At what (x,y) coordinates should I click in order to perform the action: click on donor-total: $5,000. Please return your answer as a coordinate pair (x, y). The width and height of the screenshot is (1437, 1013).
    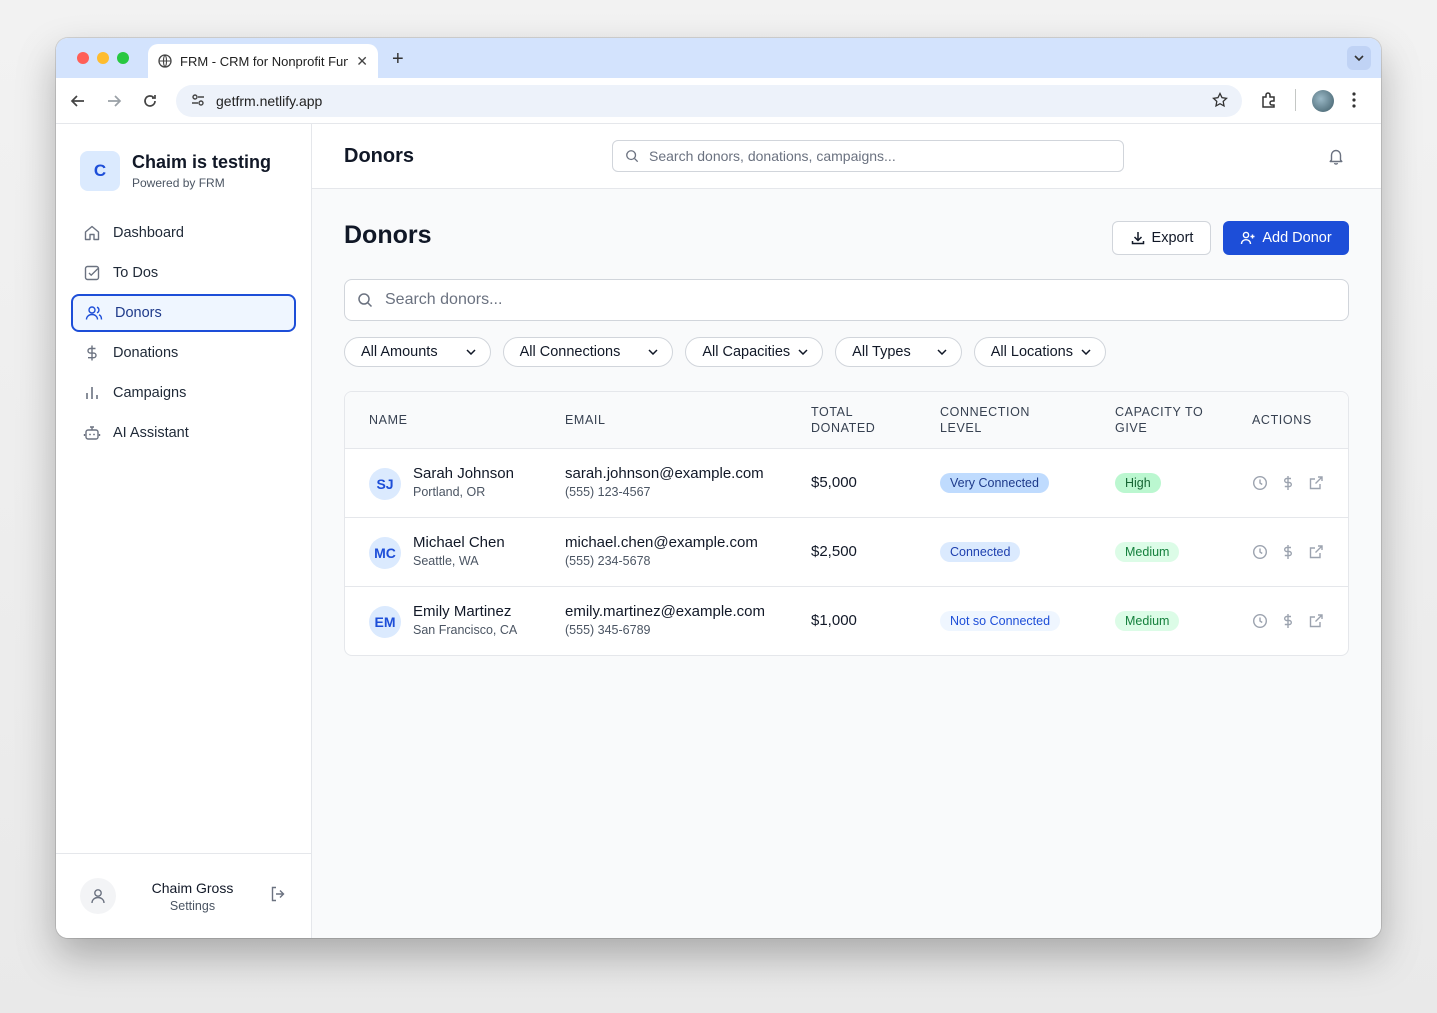
    Looking at the image, I should click on (834, 482).